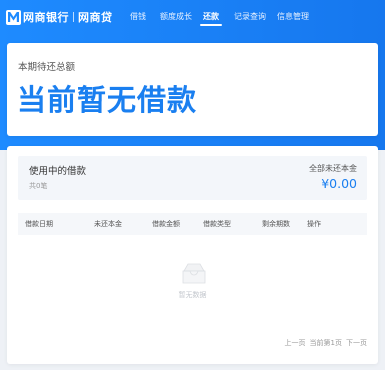 This screenshot has height=370, width=385. I want to click on active-tab-indicator, so click(211, 25).